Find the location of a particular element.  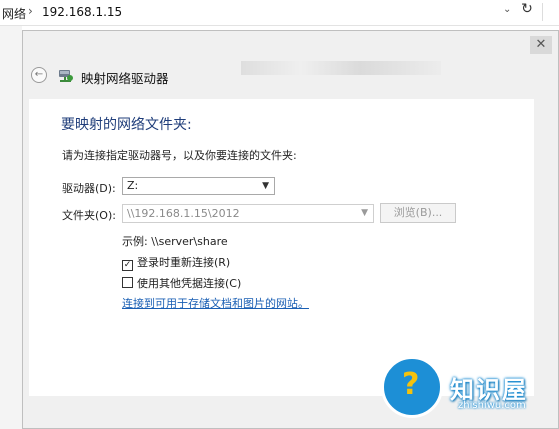

reconnect-label: 登录时重新连接(R) is located at coordinates (183, 262).